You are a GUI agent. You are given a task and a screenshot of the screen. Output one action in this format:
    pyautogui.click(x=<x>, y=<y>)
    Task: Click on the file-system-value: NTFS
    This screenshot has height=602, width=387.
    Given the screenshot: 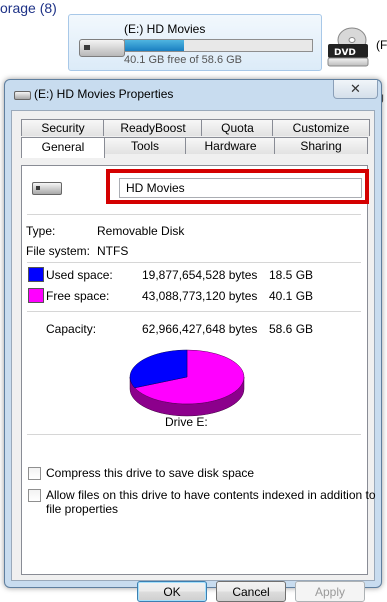 What is the action you would take?
    pyautogui.click(x=113, y=251)
    